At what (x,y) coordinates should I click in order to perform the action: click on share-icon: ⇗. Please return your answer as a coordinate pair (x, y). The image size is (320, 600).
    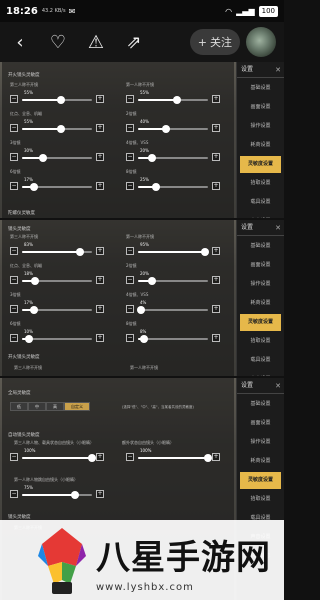
    Looking at the image, I should click on (134, 42).